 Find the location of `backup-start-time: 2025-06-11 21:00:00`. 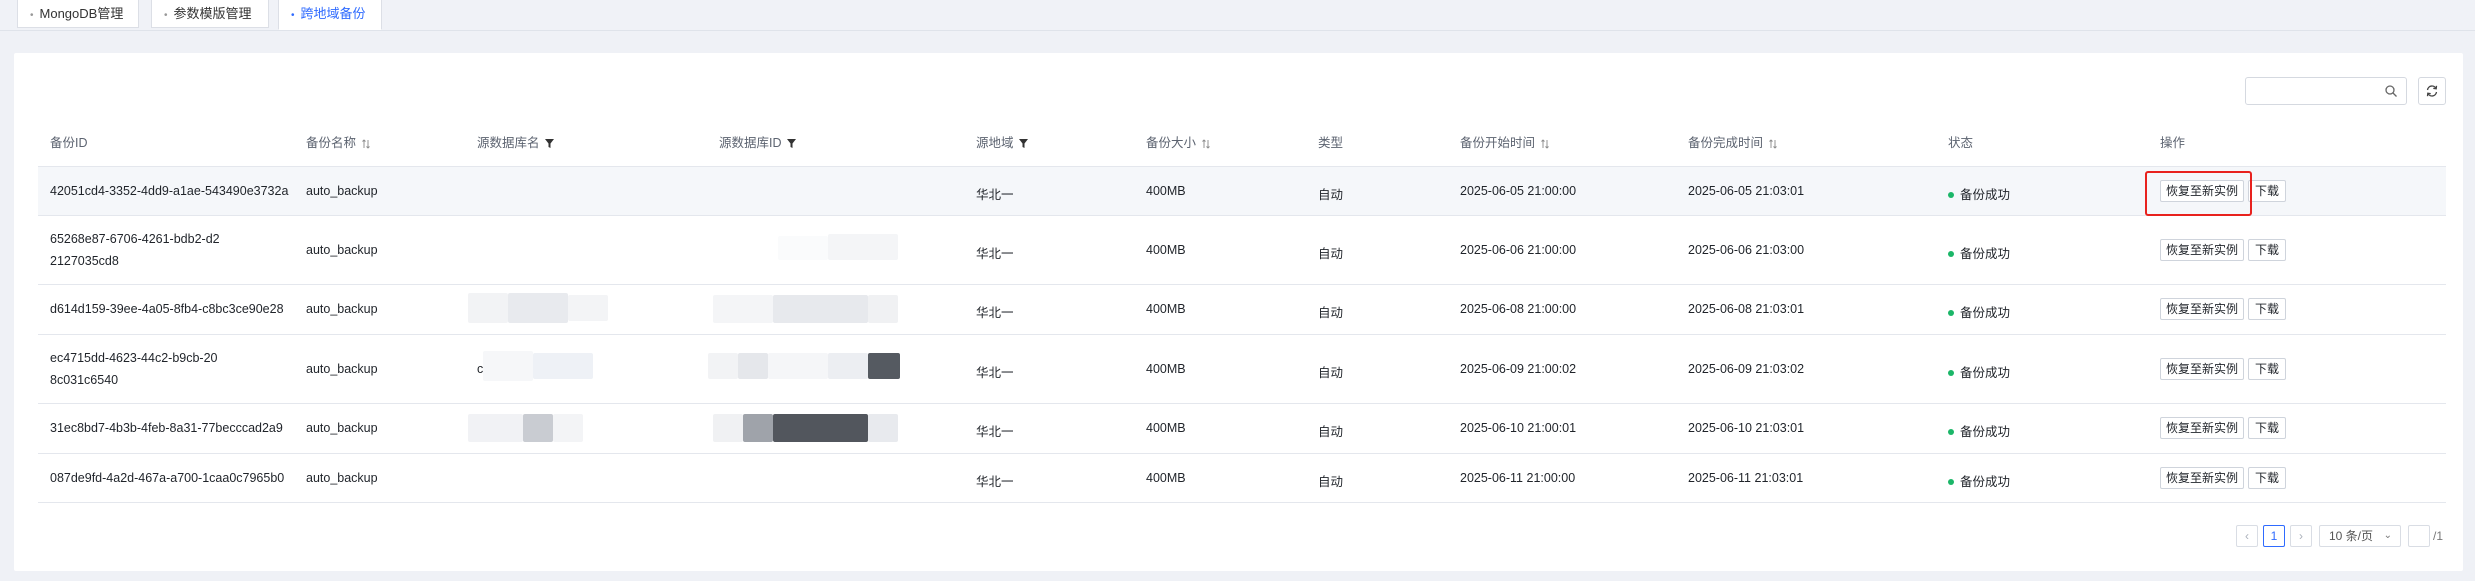

backup-start-time: 2025-06-11 21:00:00 is located at coordinates (1518, 478).